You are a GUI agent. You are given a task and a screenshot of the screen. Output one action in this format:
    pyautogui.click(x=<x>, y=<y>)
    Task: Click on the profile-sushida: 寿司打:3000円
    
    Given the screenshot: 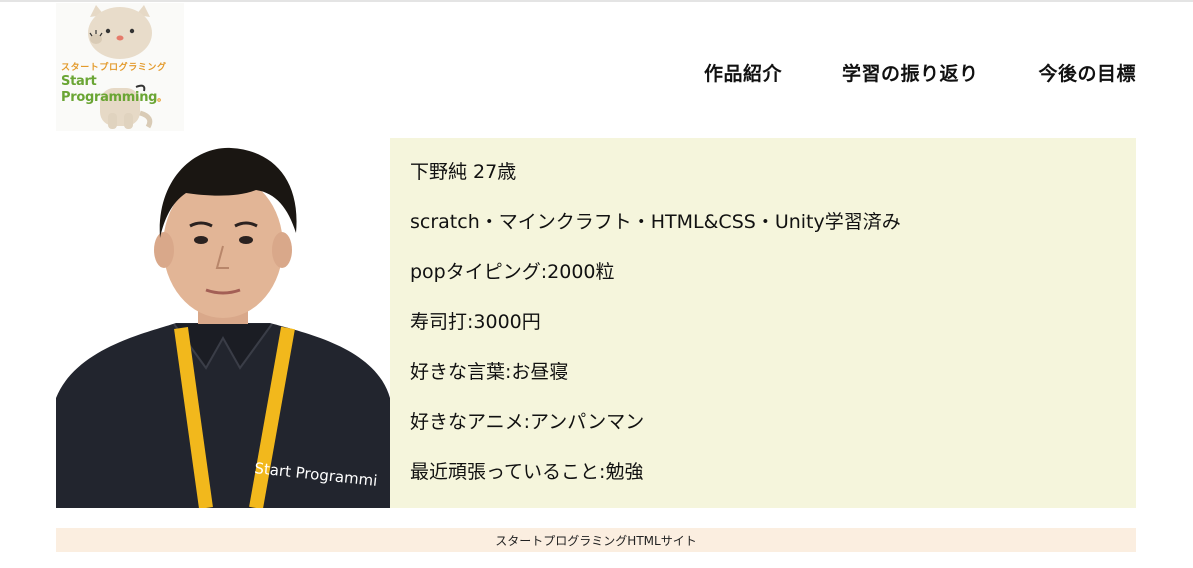 What is the action you would take?
    pyautogui.click(x=475, y=322)
    